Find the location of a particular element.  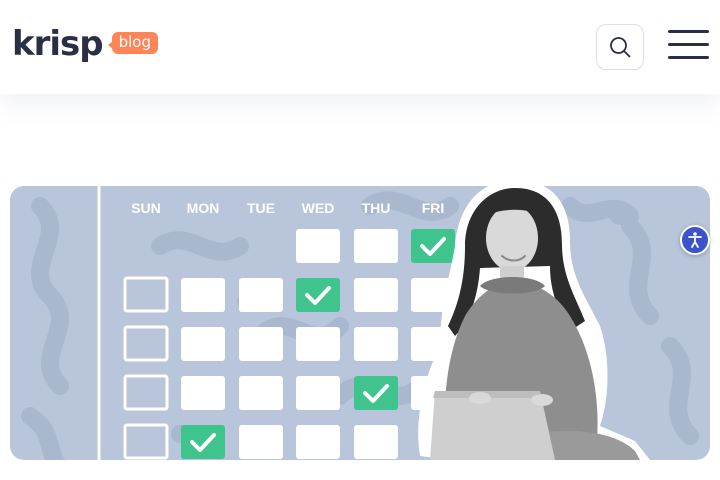

day-label-wed: WED is located at coordinates (318, 208).